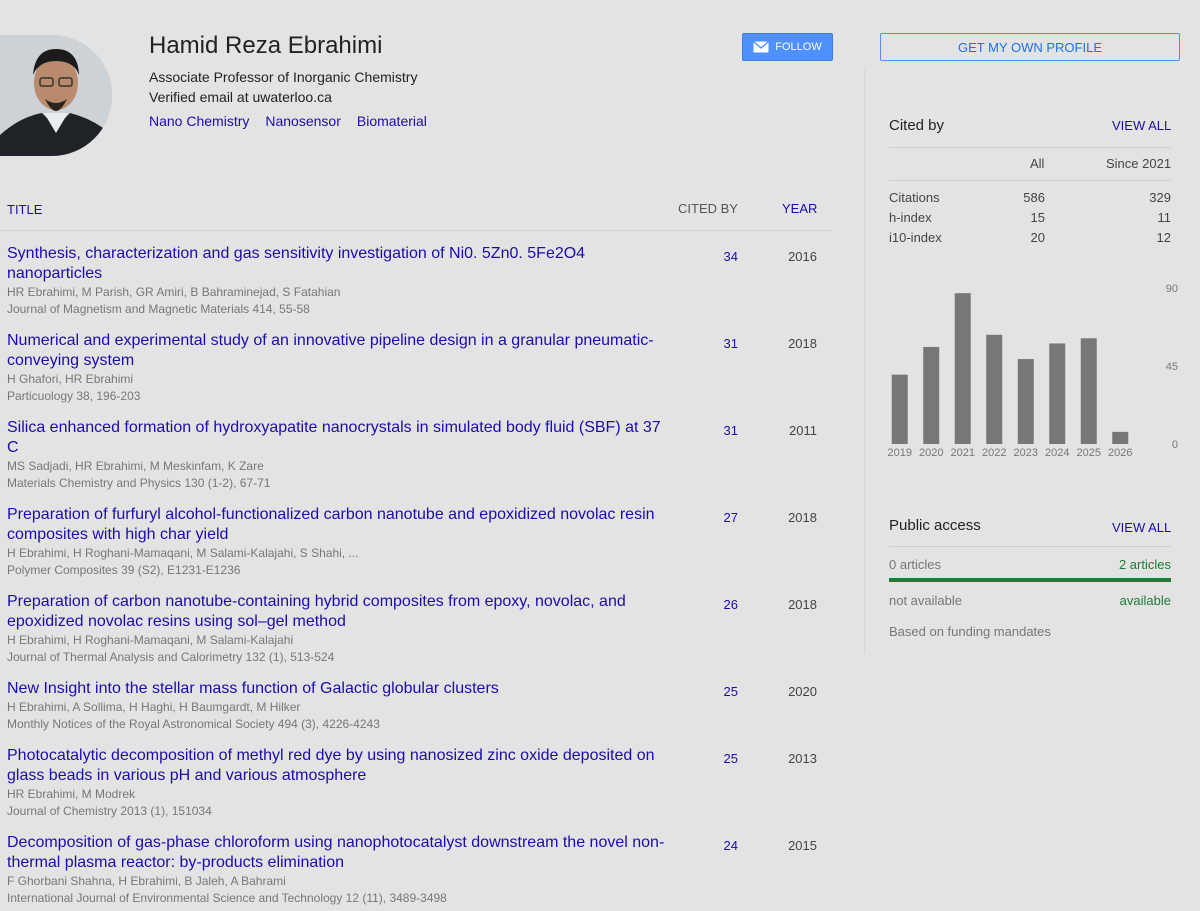 This screenshot has width=1200, height=911. What do you see at coordinates (56, 95) in the screenshot?
I see `profile-photo` at bounding box center [56, 95].